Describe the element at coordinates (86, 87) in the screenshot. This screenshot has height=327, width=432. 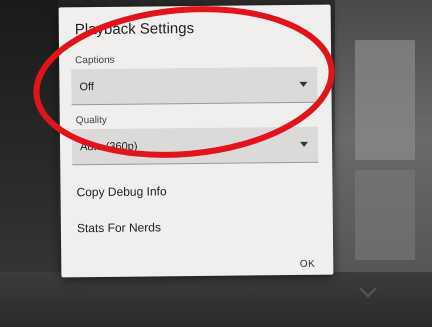
I see `captions-select-value: Off` at that location.